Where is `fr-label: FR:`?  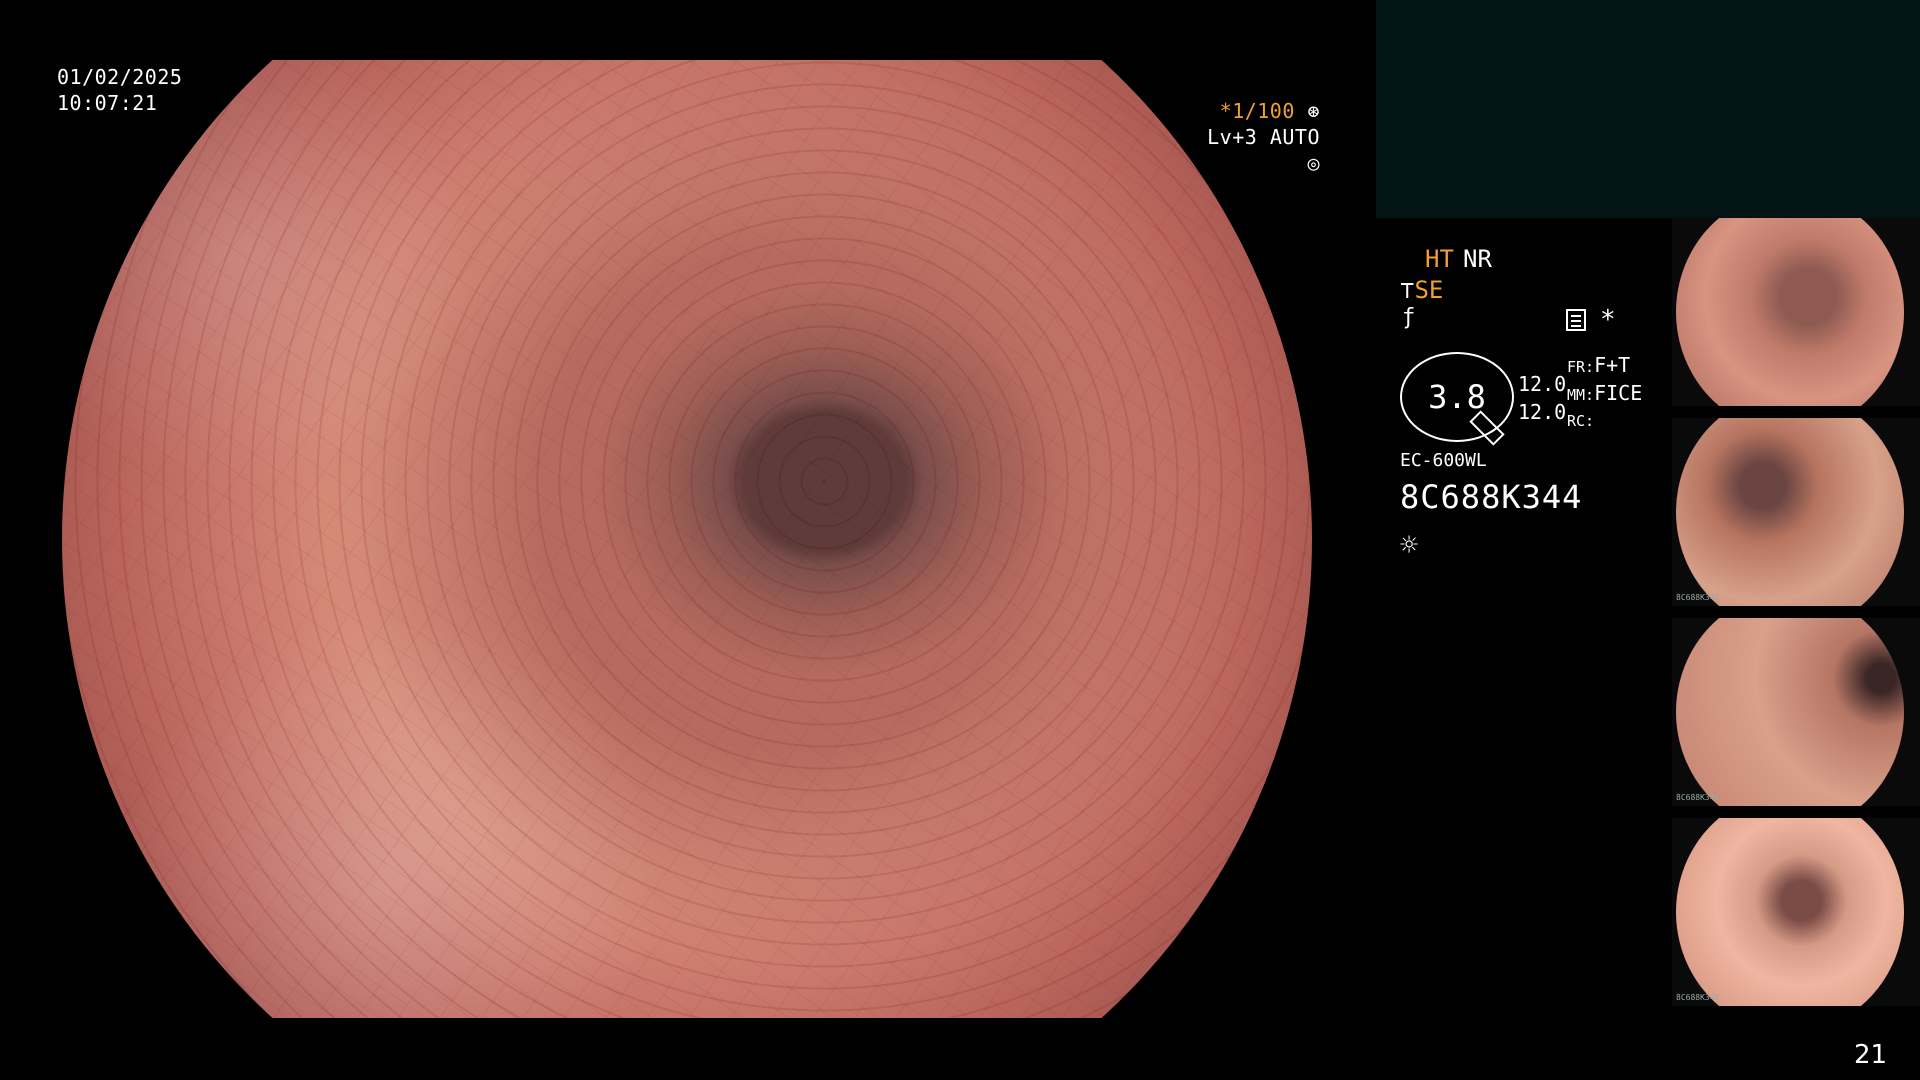
fr-label: FR: is located at coordinates (1581, 367).